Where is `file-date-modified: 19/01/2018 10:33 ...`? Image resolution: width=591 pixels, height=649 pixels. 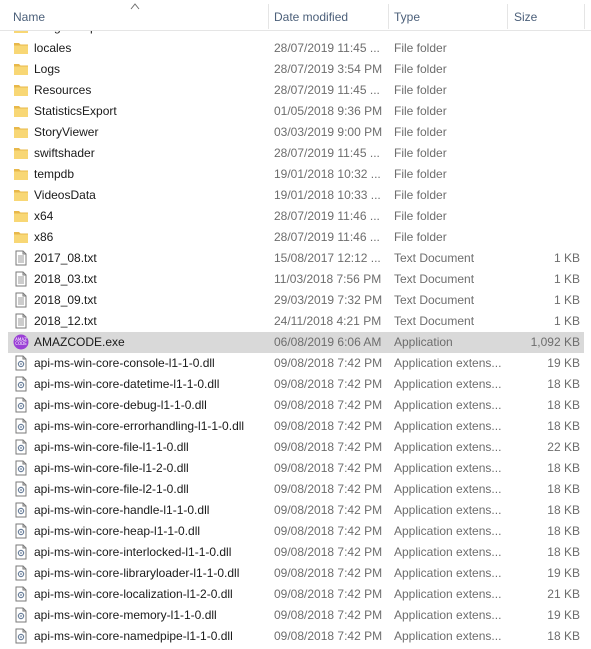 file-date-modified: 19/01/2018 10:33 ... is located at coordinates (327, 195).